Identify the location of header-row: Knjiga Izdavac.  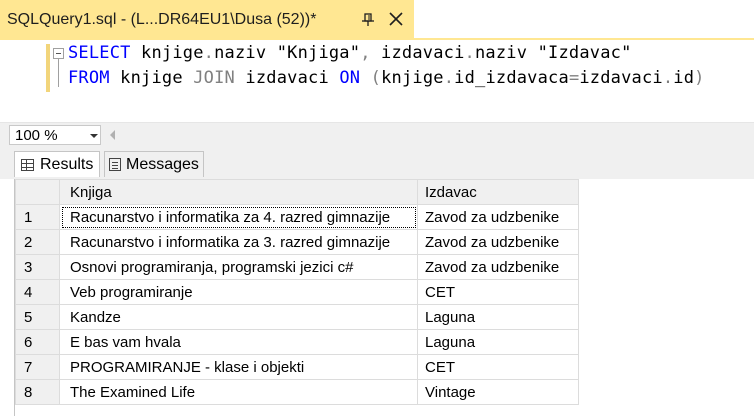
(297, 192).